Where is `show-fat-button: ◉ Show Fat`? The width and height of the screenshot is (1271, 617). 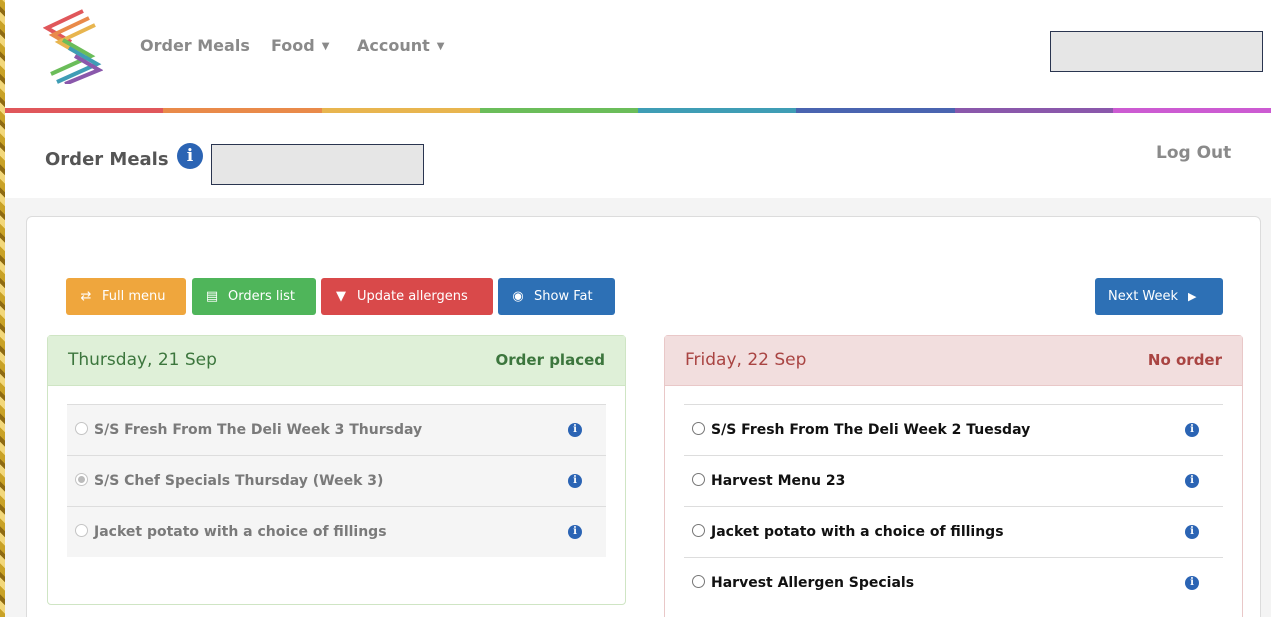
show-fat-button: ◉ Show Fat is located at coordinates (556, 296).